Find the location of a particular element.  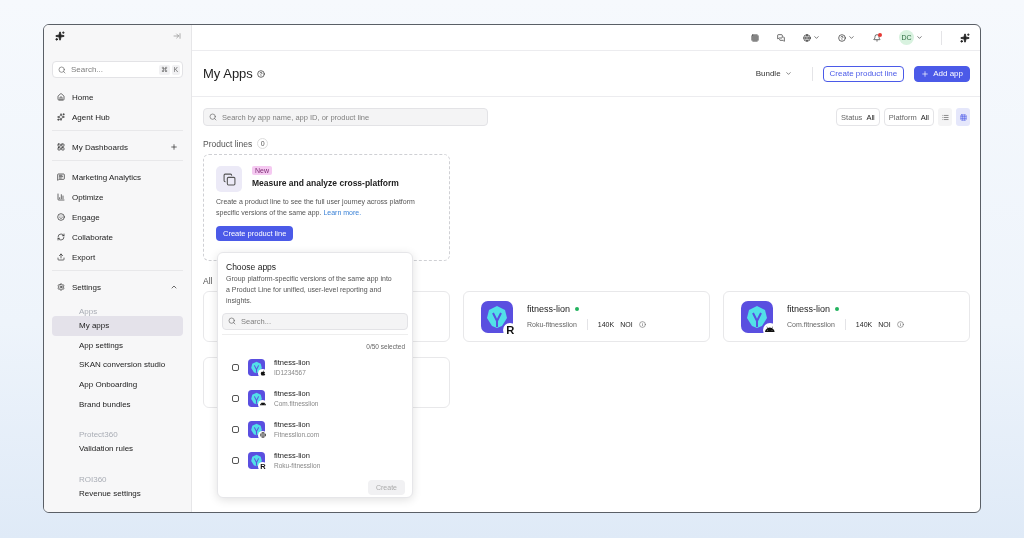

list-icon is located at coordinates (945, 117).